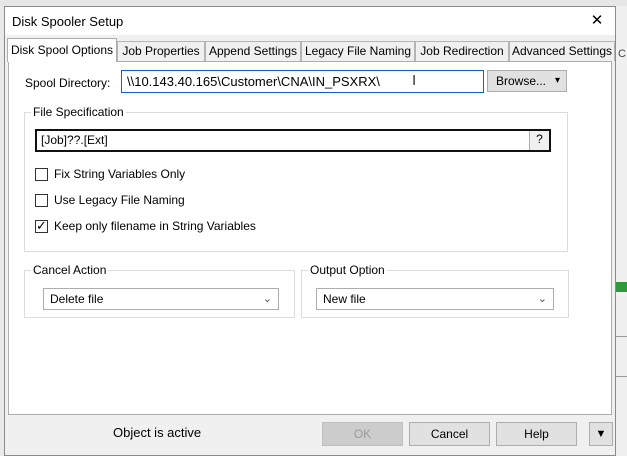 This screenshot has width=627, height=456. What do you see at coordinates (601, 434) in the screenshot?
I see `menu-dropdown-icon: ▼` at bounding box center [601, 434].